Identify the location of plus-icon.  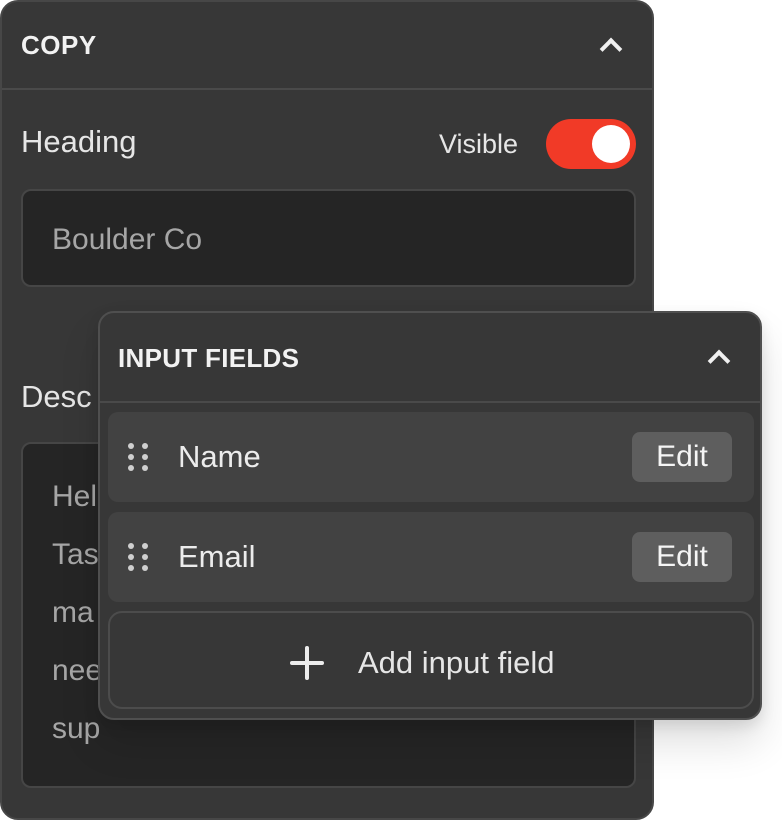
(307, 663).